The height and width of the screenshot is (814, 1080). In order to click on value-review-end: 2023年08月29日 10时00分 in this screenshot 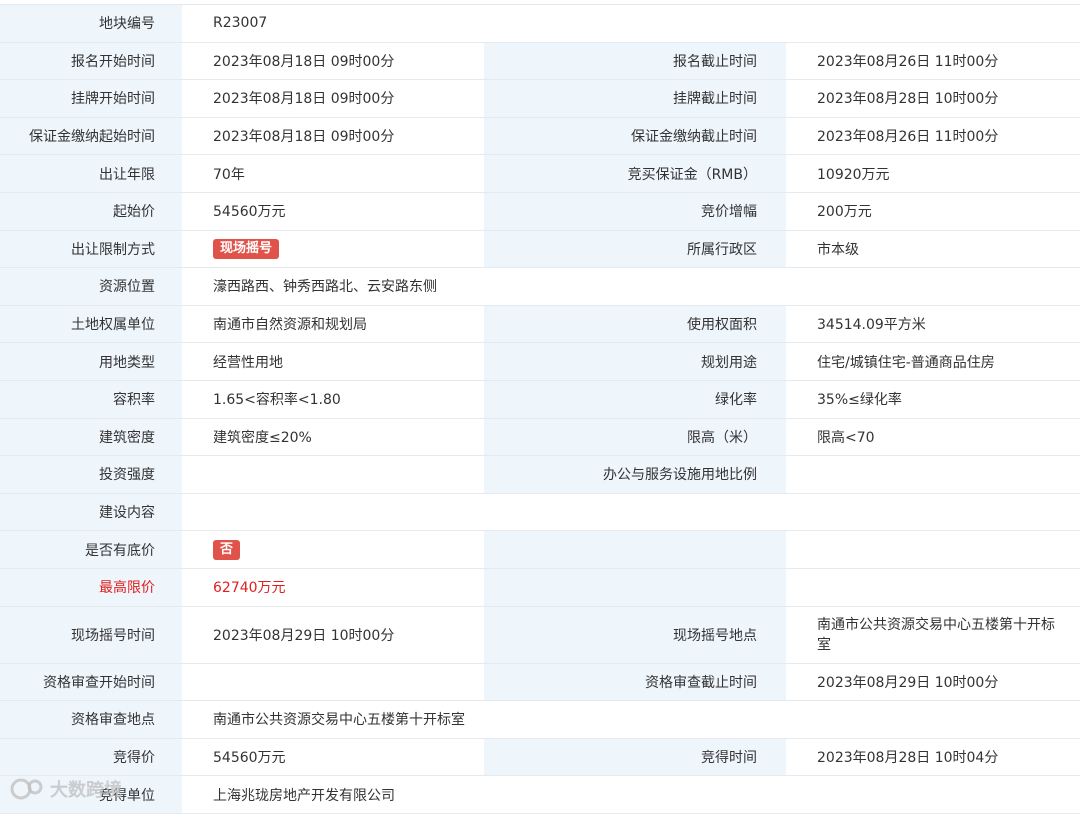, I will do `click(933, 682)`.